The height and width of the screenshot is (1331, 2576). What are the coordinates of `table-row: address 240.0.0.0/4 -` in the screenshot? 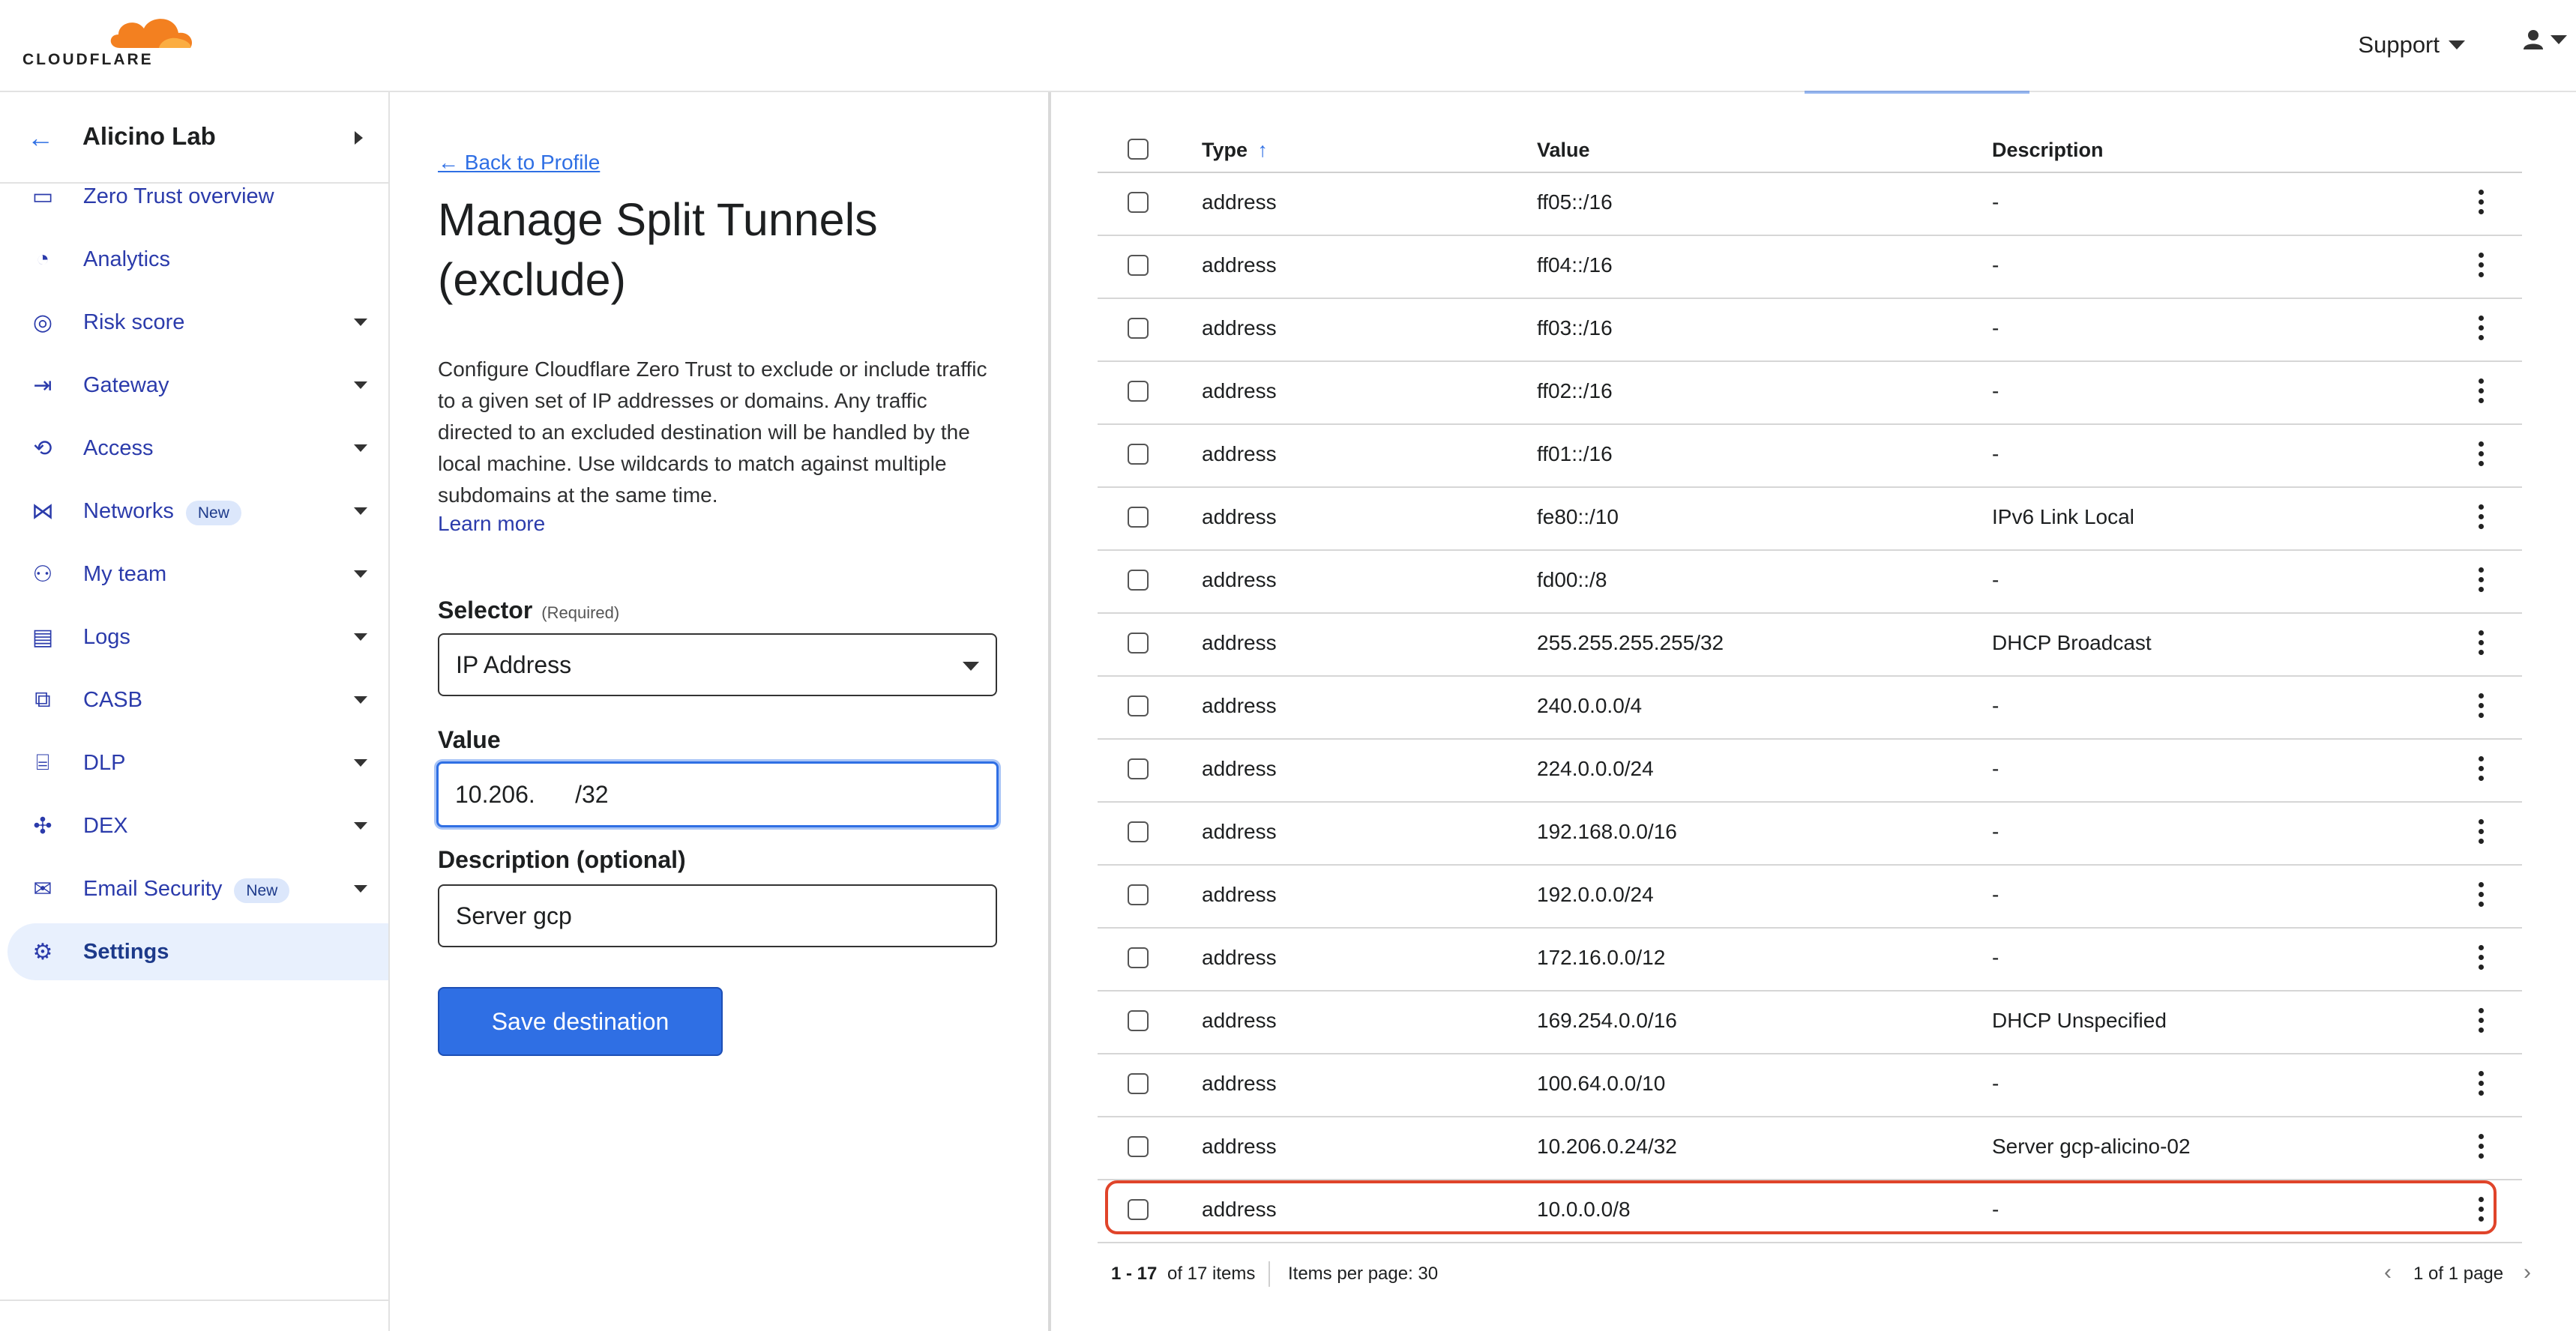 It's located at (1810, 707).